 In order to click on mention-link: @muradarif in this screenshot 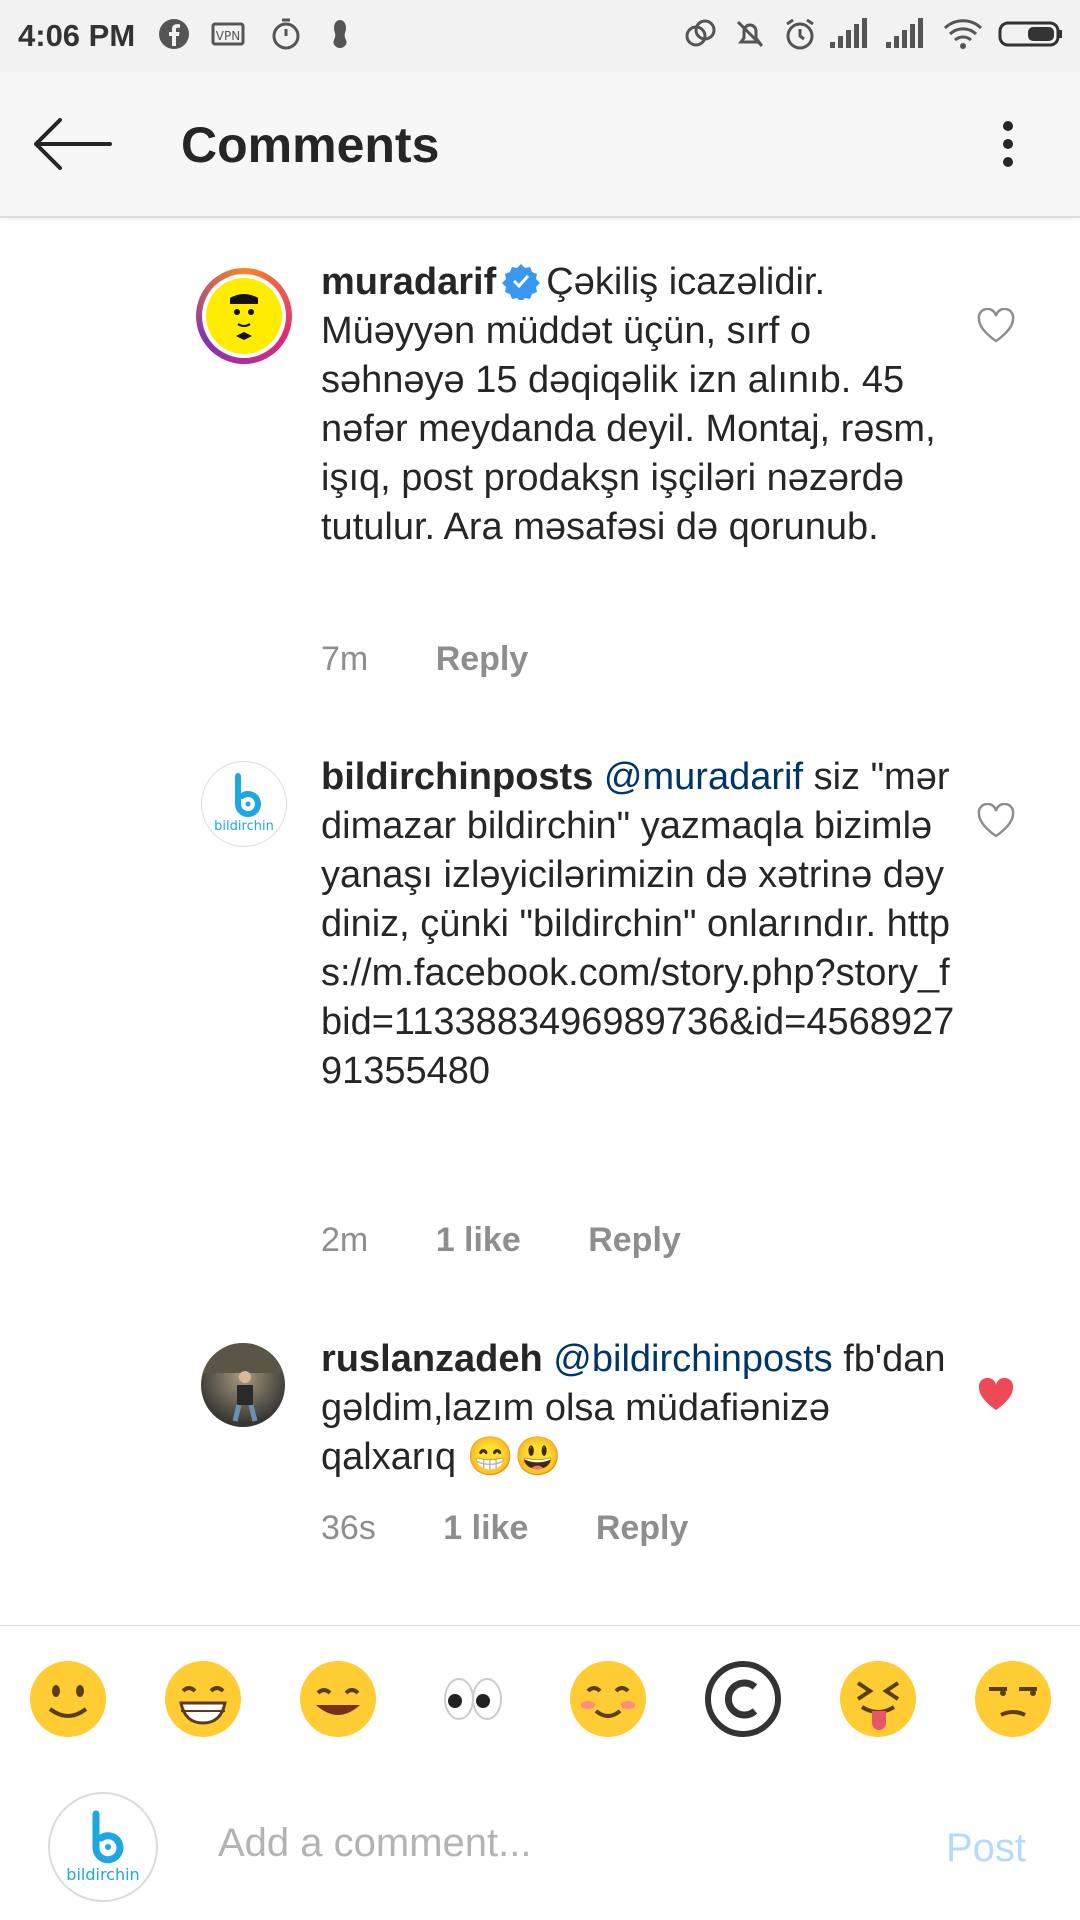, I will do `click(703, 777)`.